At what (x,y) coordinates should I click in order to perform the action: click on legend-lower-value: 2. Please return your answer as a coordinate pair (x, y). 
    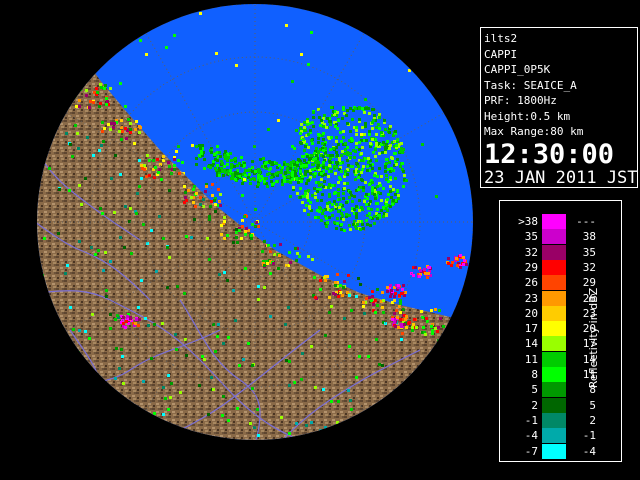
    Looking at the image, I should click on (534, 405).